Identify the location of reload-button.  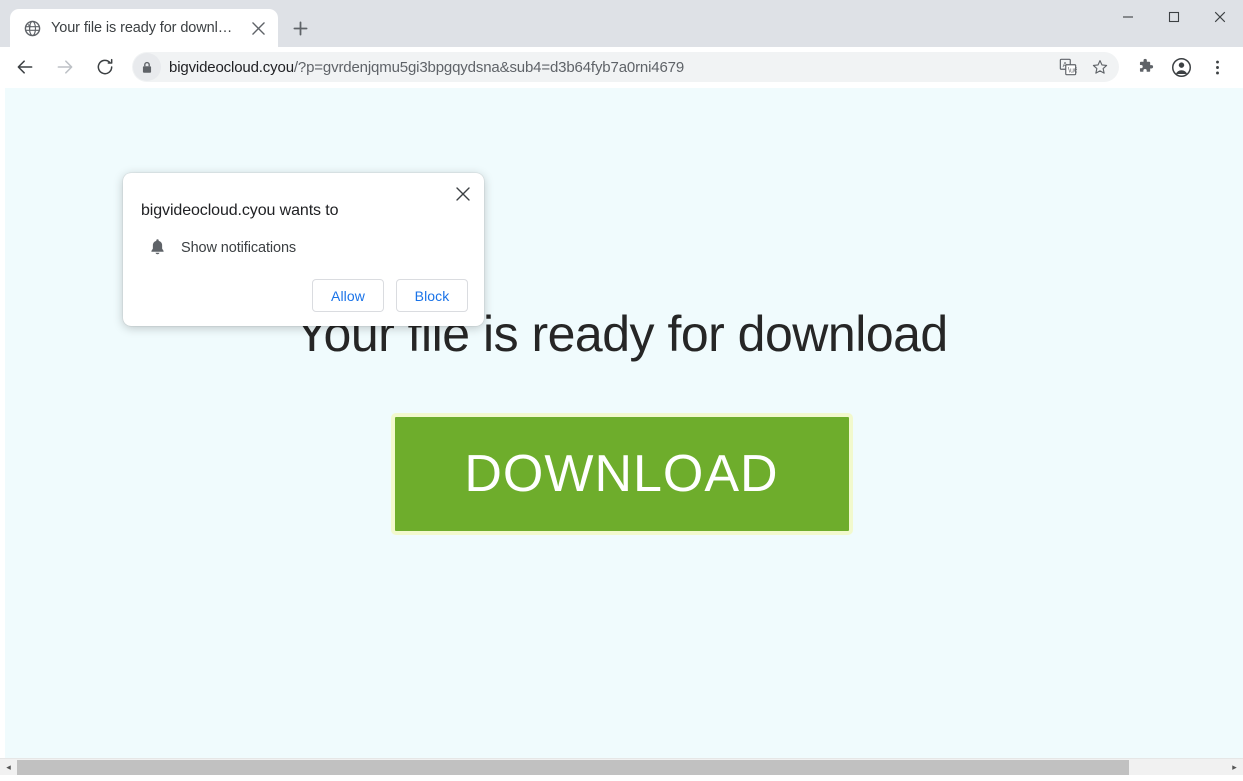
(105, 67).